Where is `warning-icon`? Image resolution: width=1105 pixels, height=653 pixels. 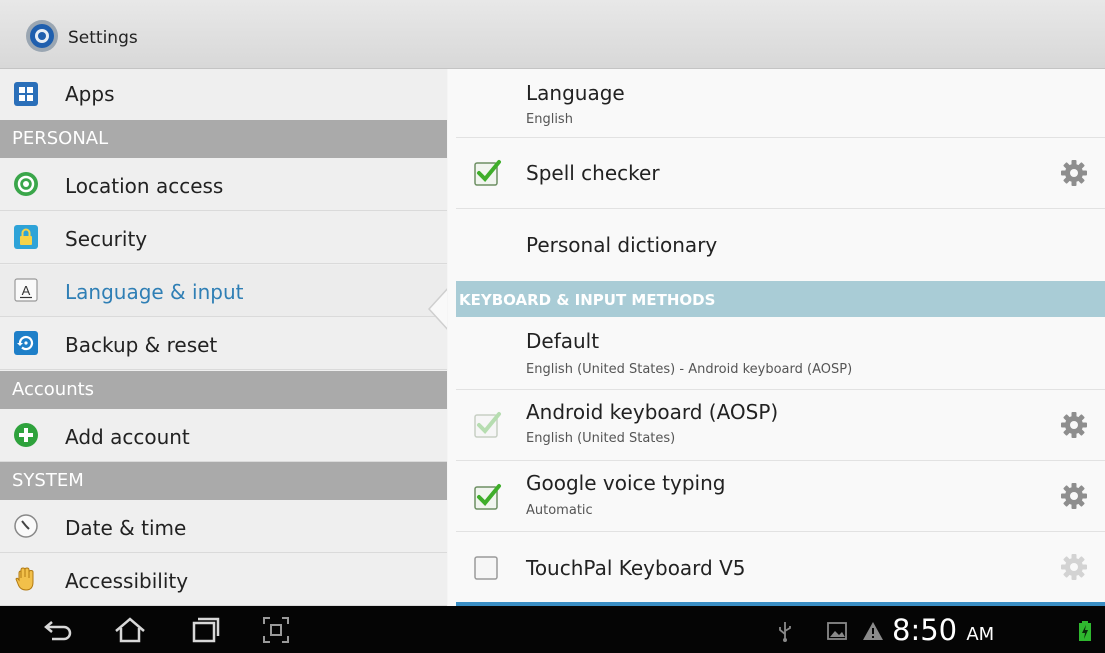
warning-icon is located at coordinates (873, 631).